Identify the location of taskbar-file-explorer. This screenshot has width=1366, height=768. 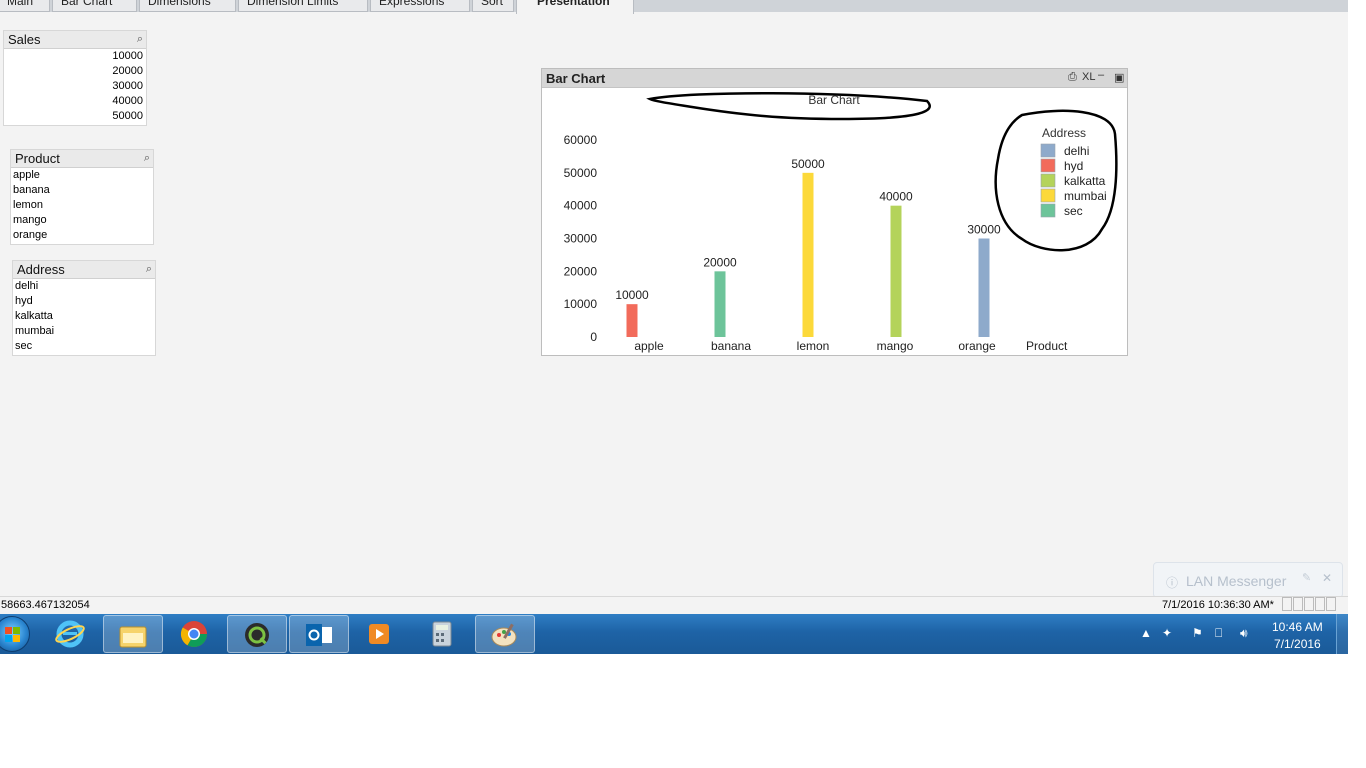
(133, 634).